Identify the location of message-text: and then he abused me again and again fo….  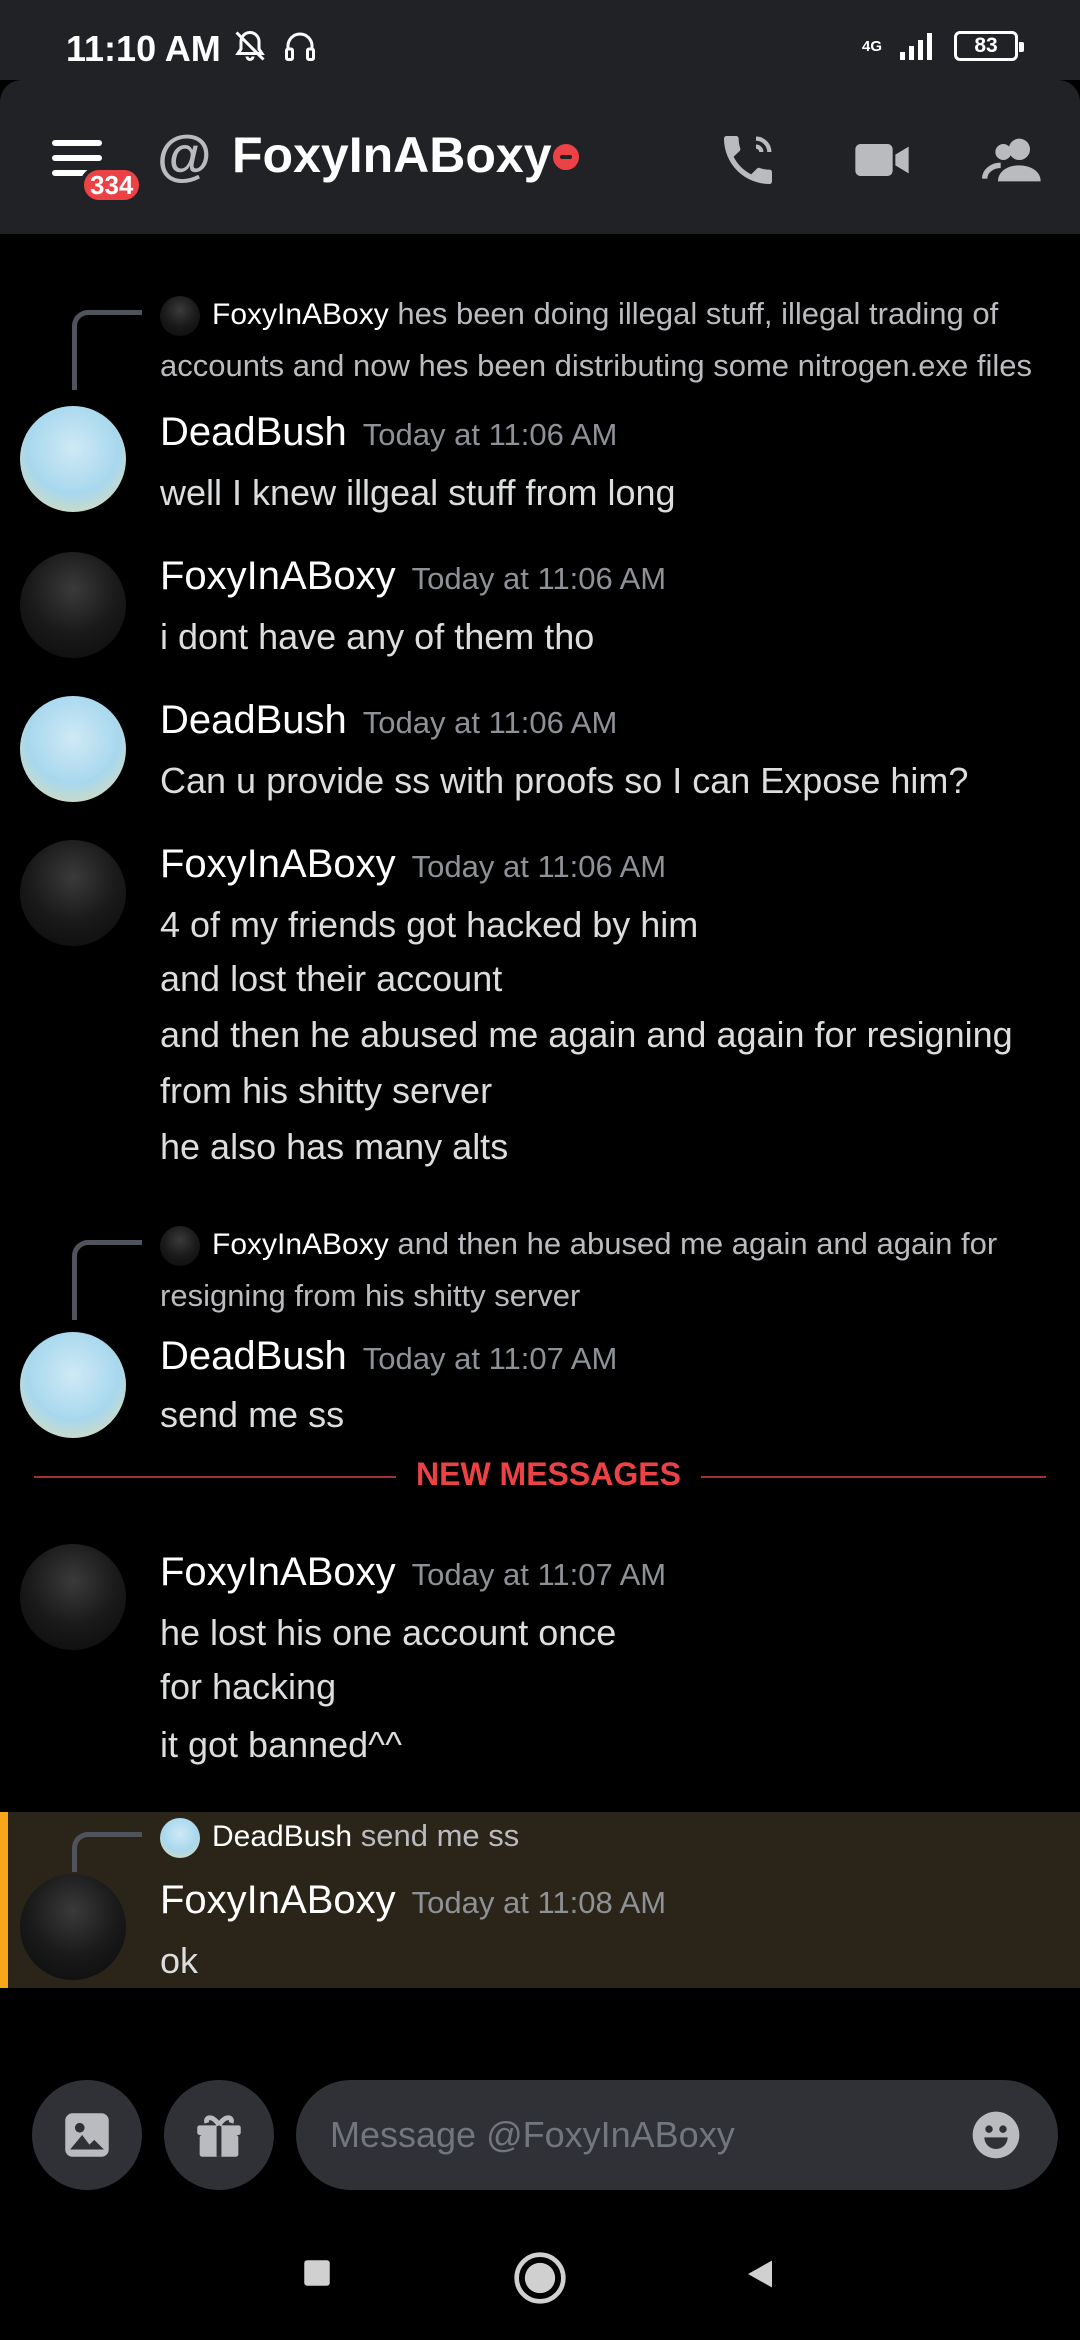
(586, 1034).